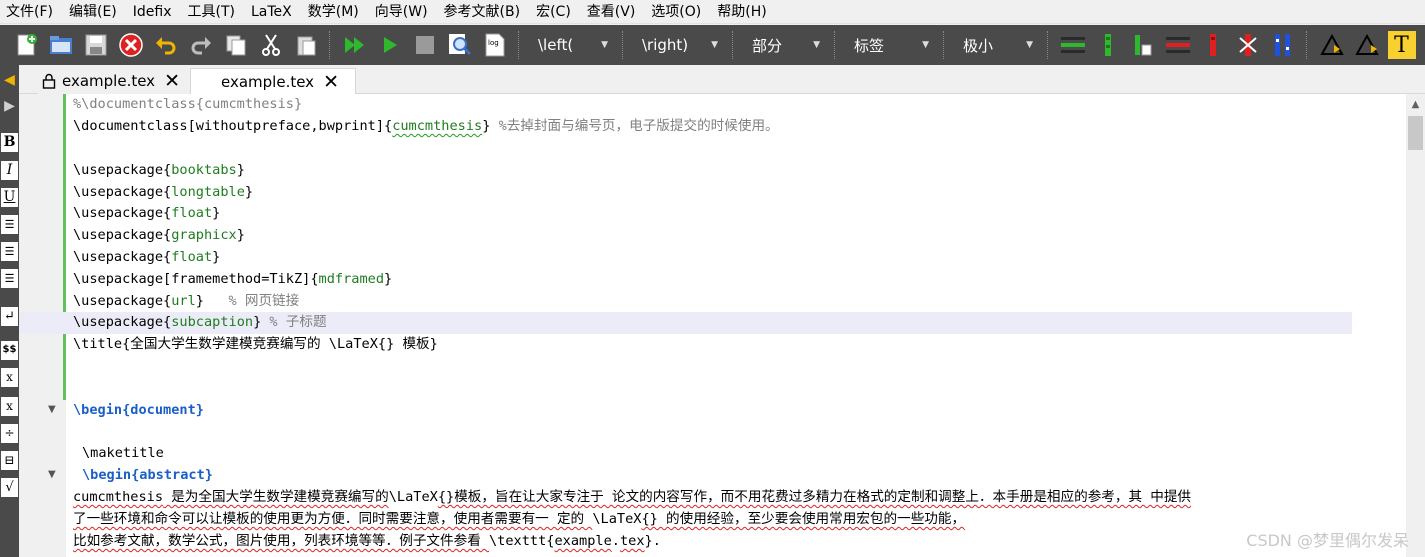 The image size is (1425, 557). I want to click on magnifier-icon, so click(459, 45).